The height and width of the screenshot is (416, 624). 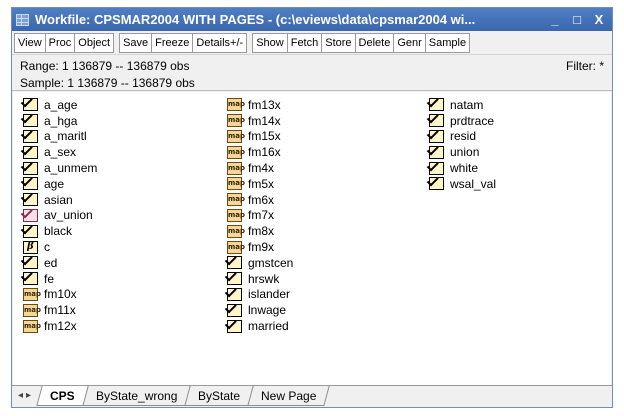 What do you see at coordinates (62, 396) in the screenshot?
I see `page-tab: CPS` at bounding box center [62, 396].